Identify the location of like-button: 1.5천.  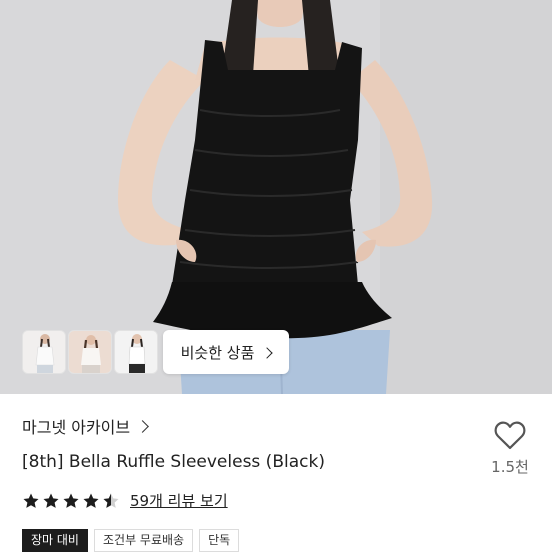
(510, 448).